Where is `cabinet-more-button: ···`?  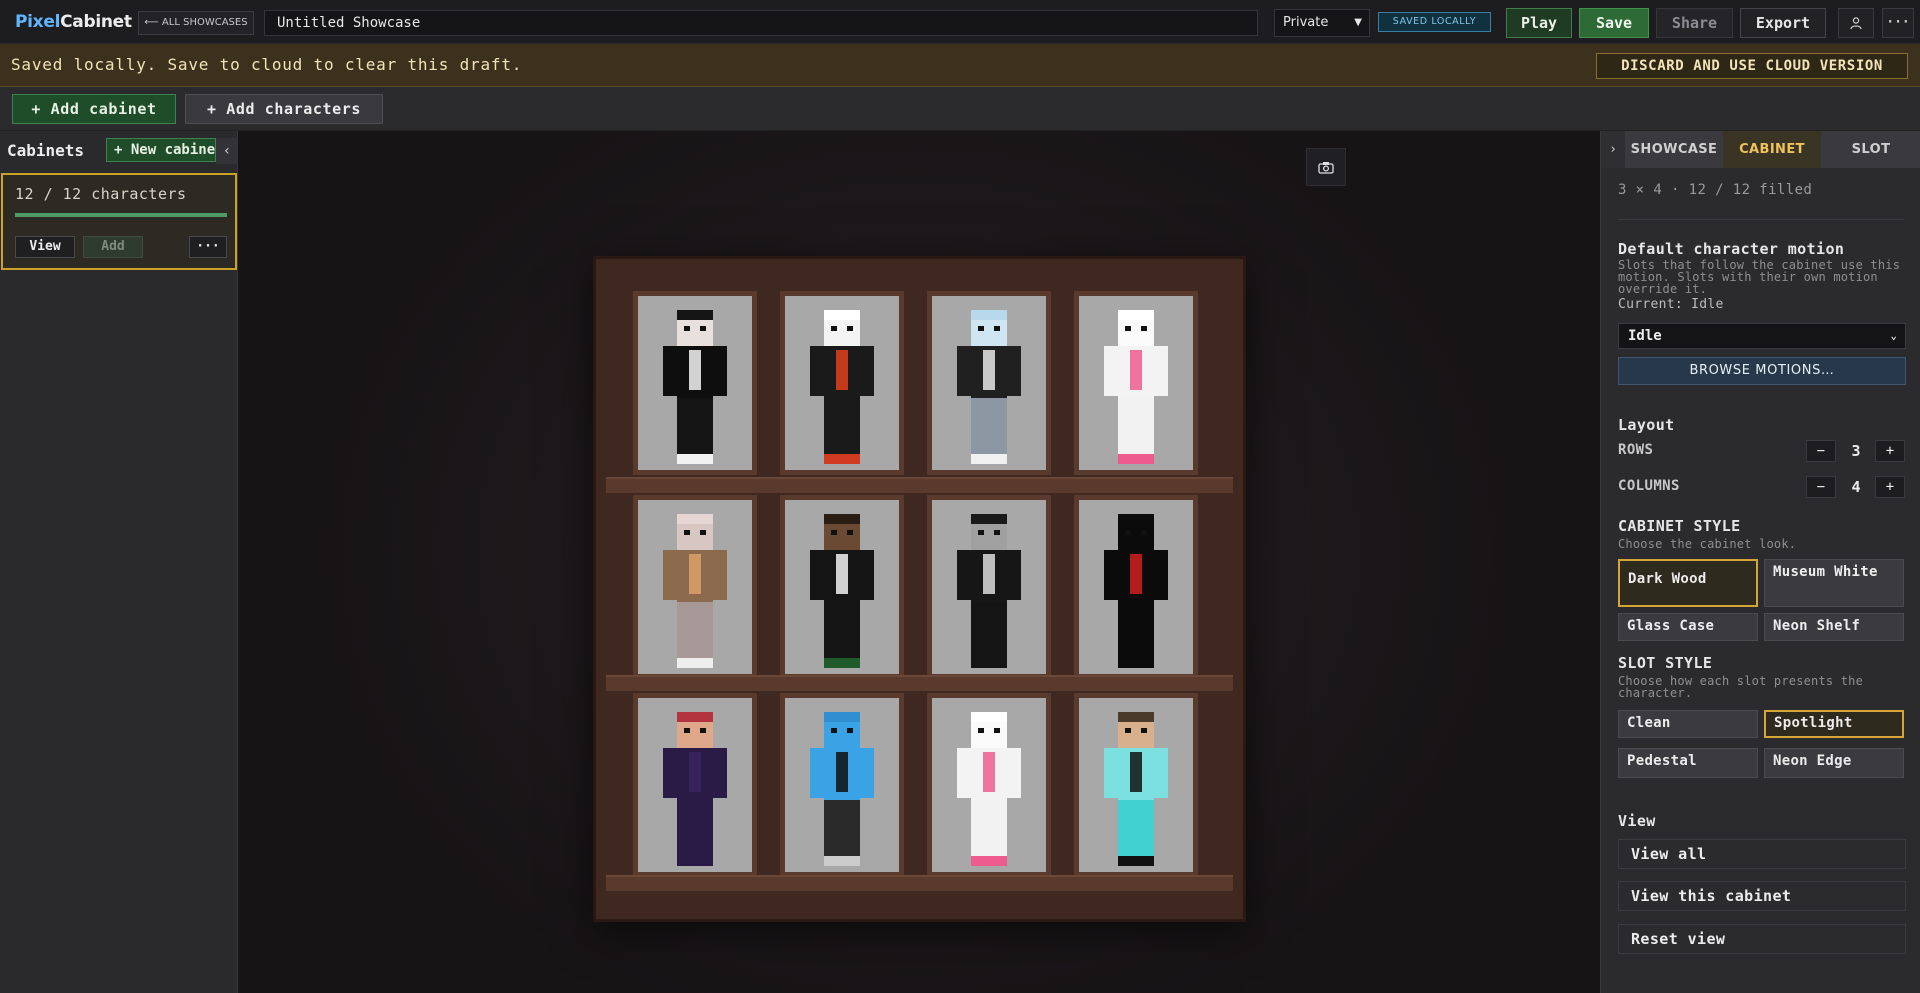
cabinet-more-button: ··· is located at coordinates (208, 247).